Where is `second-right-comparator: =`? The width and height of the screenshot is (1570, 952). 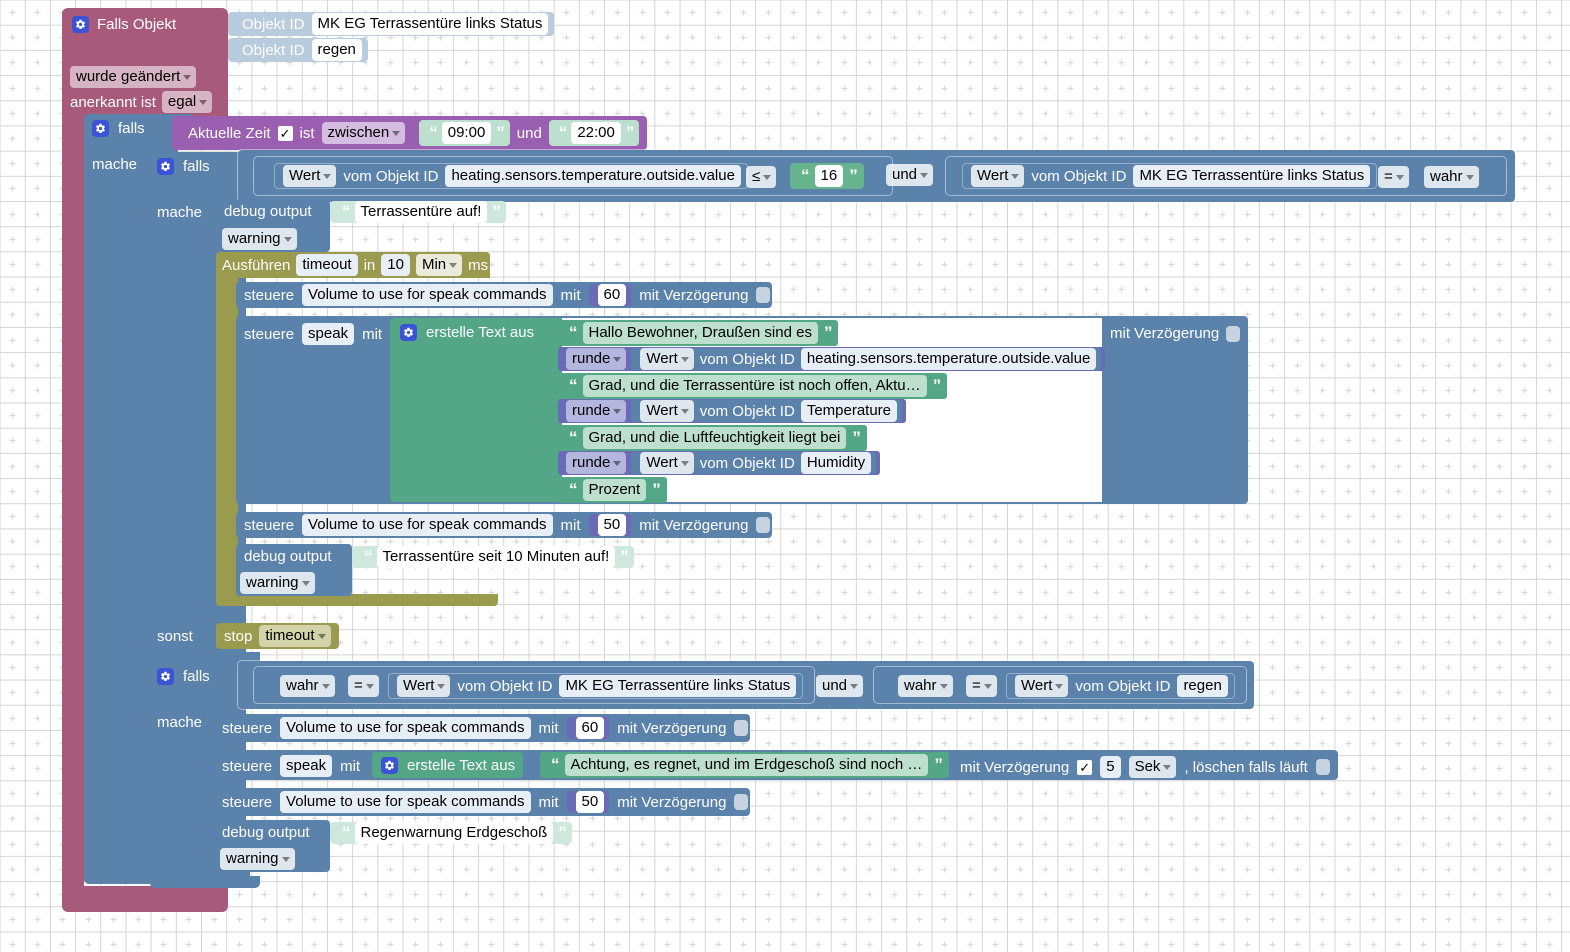
second-right-comparator: = is located at coordinates (981, 686).